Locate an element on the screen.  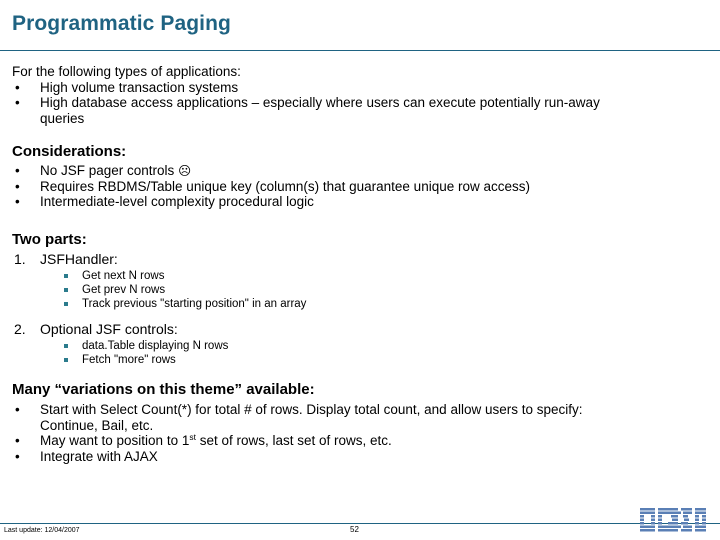
list-item: • Integrate with AJAX is located at coordinates (362, 457).